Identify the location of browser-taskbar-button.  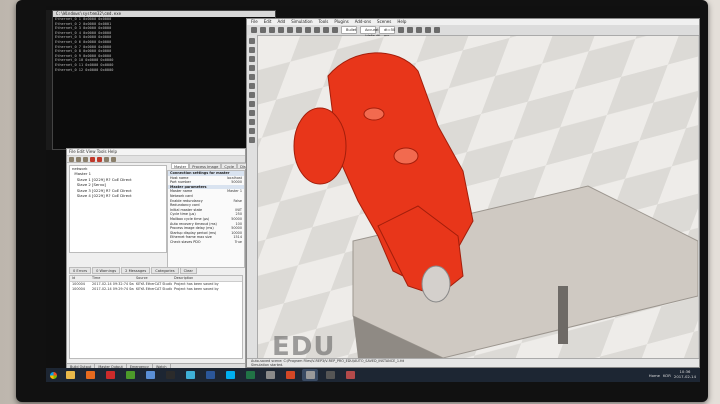
(350, 375).